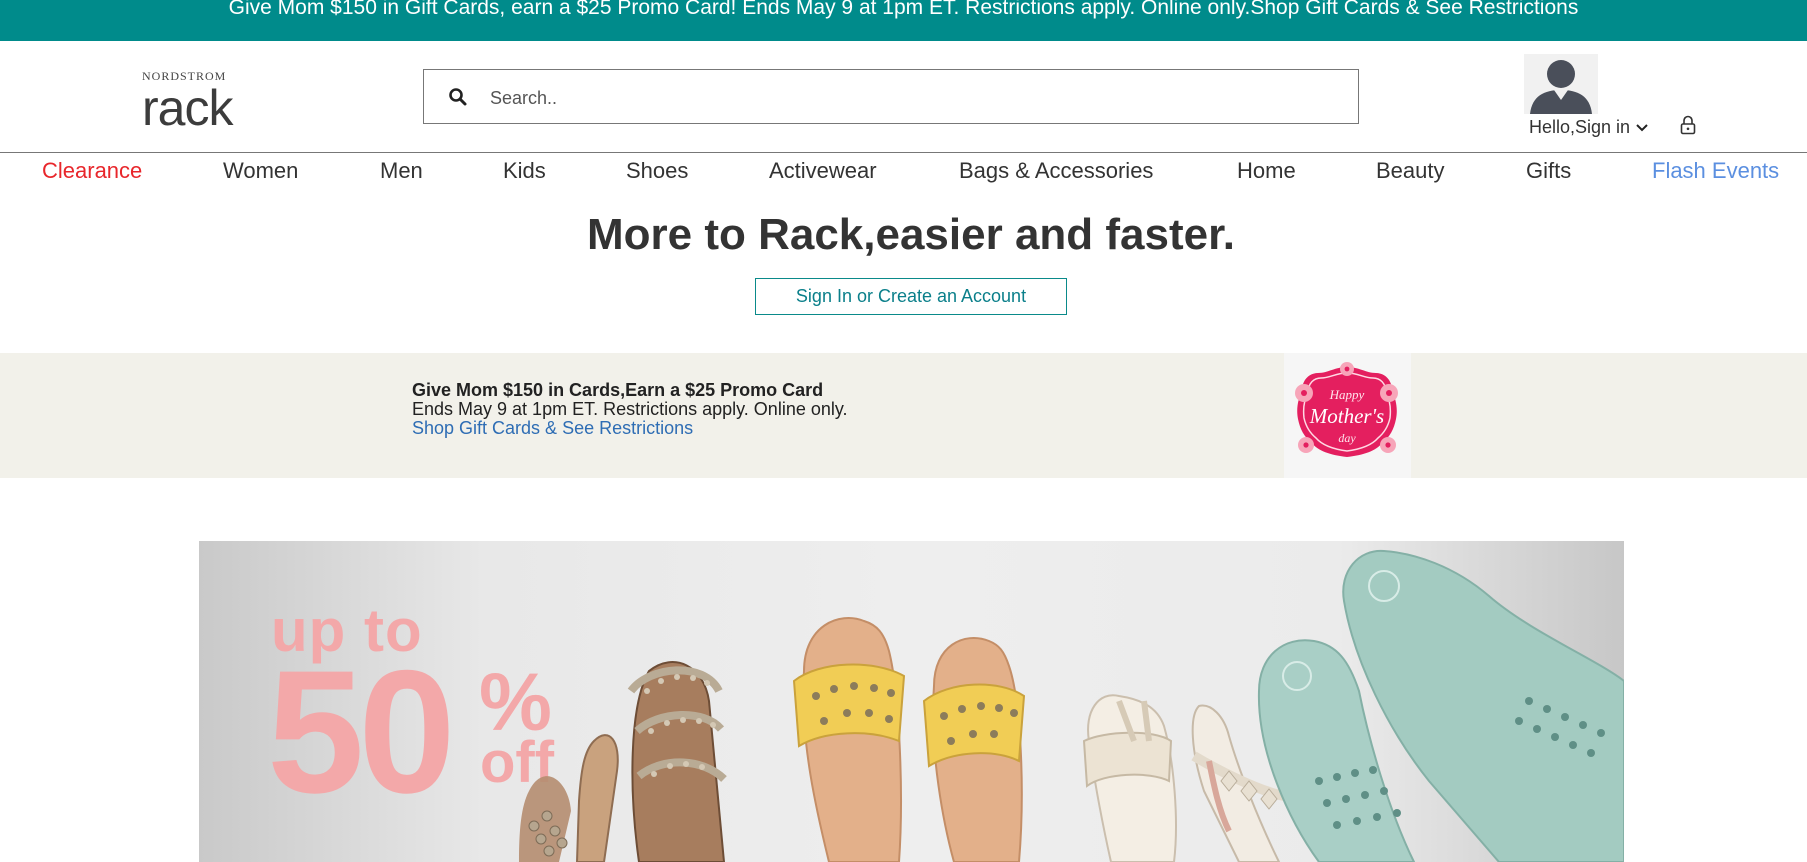 Image resolution: width=1807 pixels, height=862 pixels. I want to click on sign-in-create-account-button: Sign In or Create an Account, so click(911, 296).